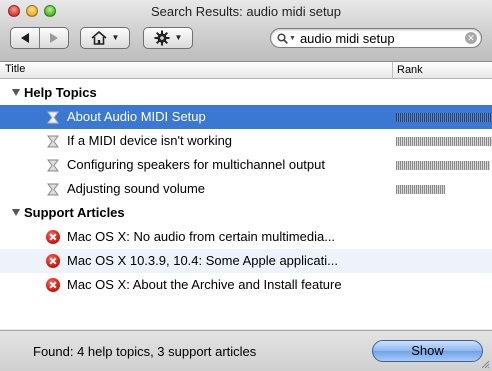 The height and width of the screenshot is (371, 492). I want to click on column-header: Title Rank, so click(246, 70).